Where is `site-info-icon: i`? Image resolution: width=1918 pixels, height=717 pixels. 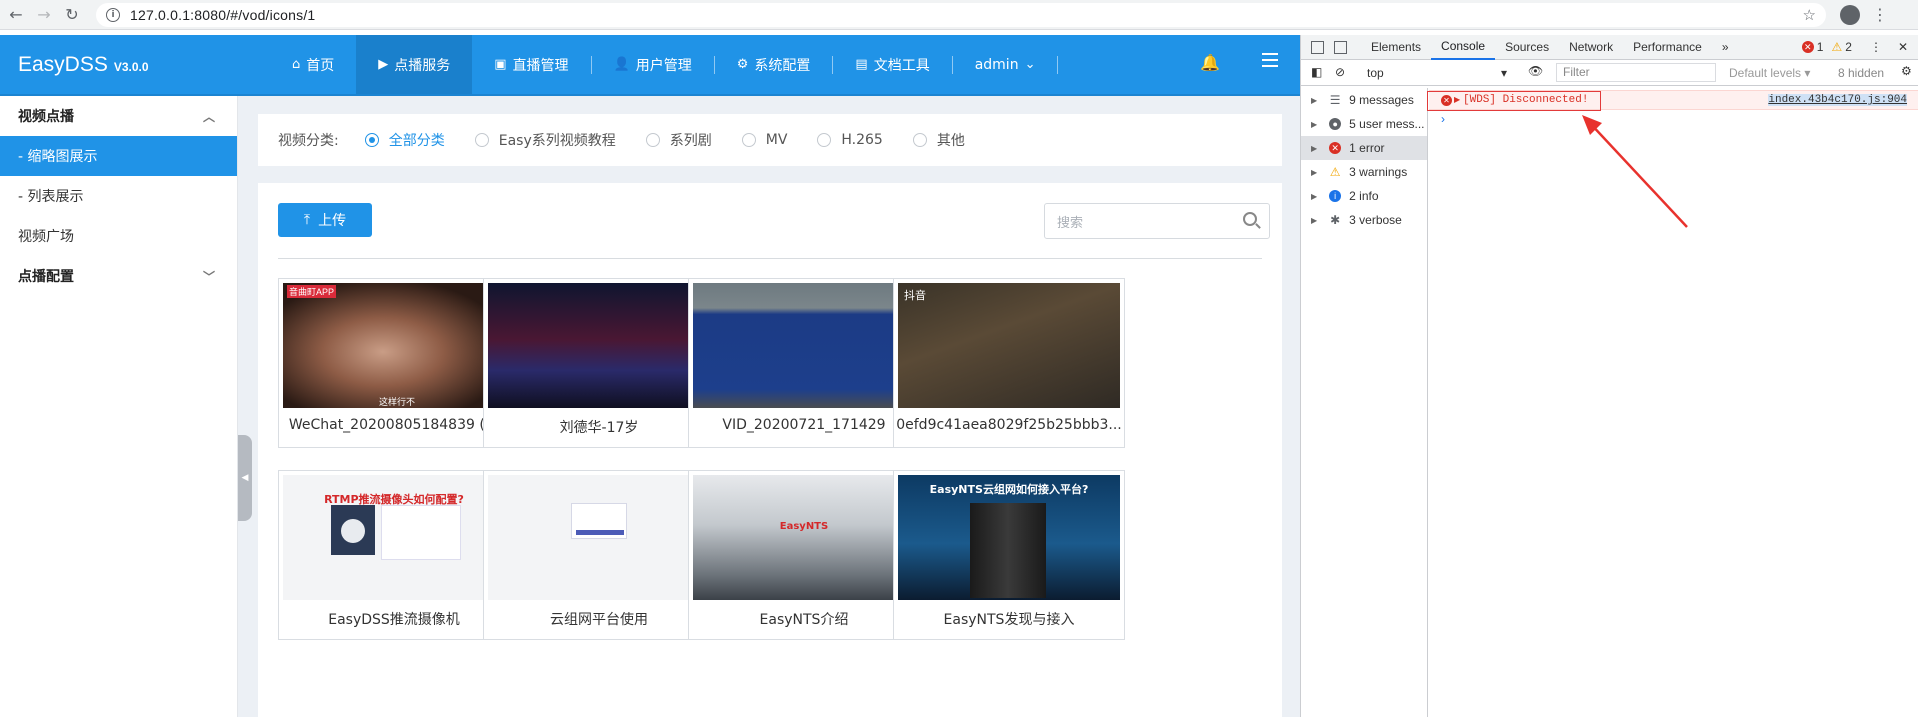
site-info-icon: i is located at coordinates (113, 14).